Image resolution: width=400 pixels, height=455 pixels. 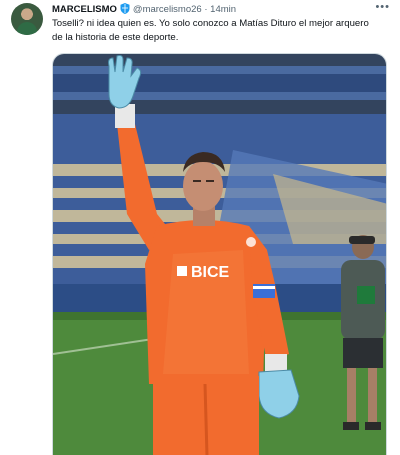 I want to click on tweet-header: MARCELISMO @marcelismo26 · 14min, so click(x=222, y=10).